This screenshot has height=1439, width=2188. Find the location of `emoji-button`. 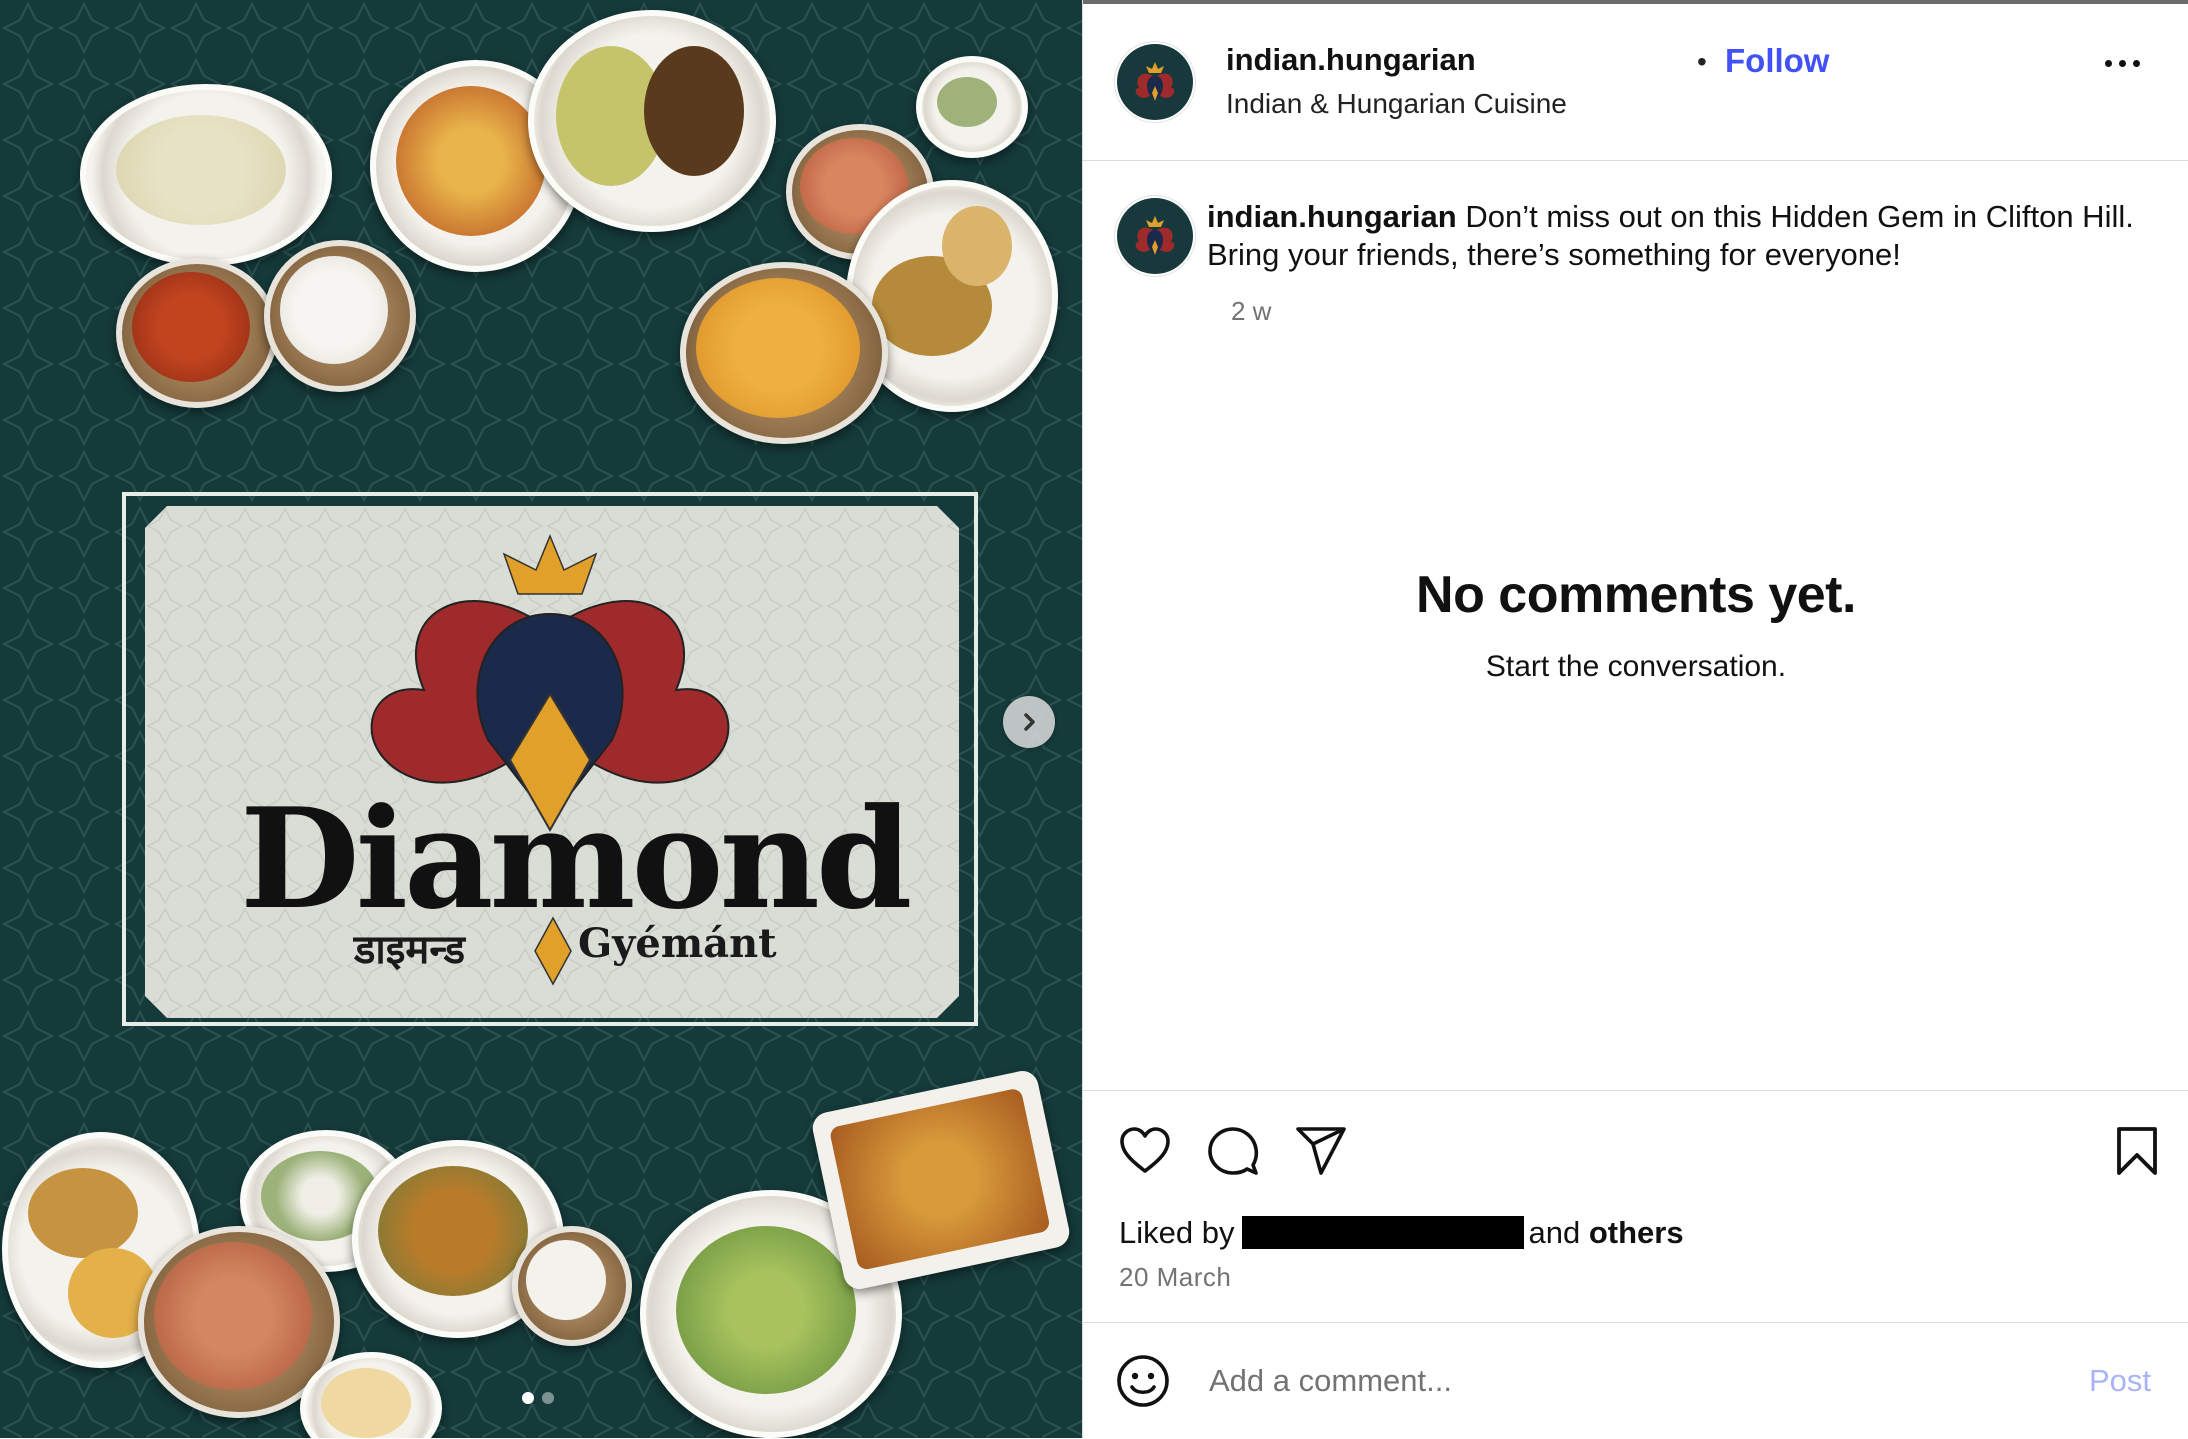

emoji-button is located at coordinates (1143, 1381).